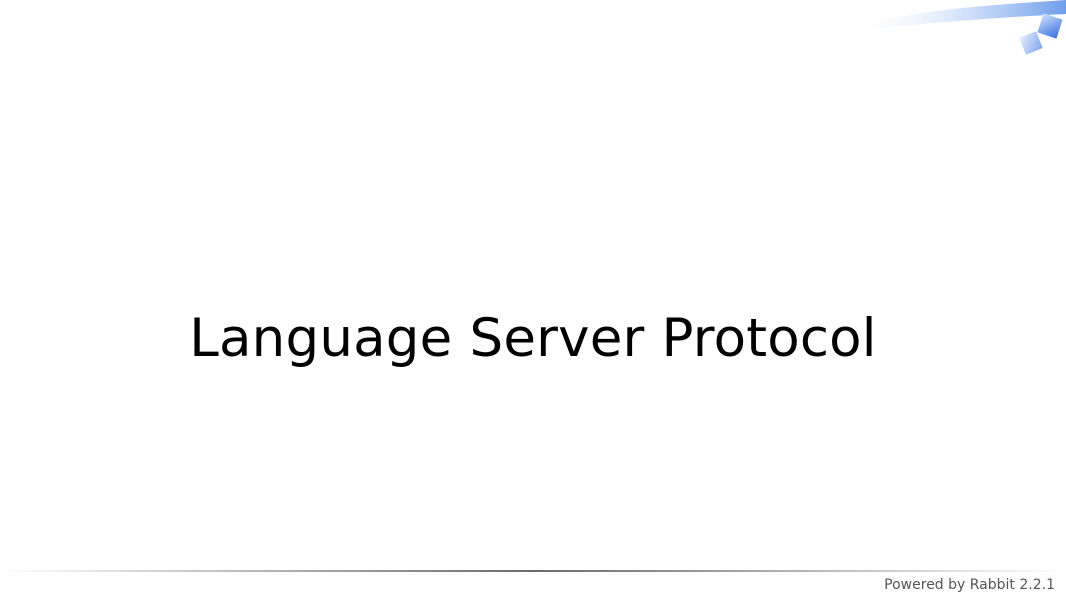 The width and height of the screenshot is (1066, 600). I want to click on decorative-squares, so click(1041, 34).